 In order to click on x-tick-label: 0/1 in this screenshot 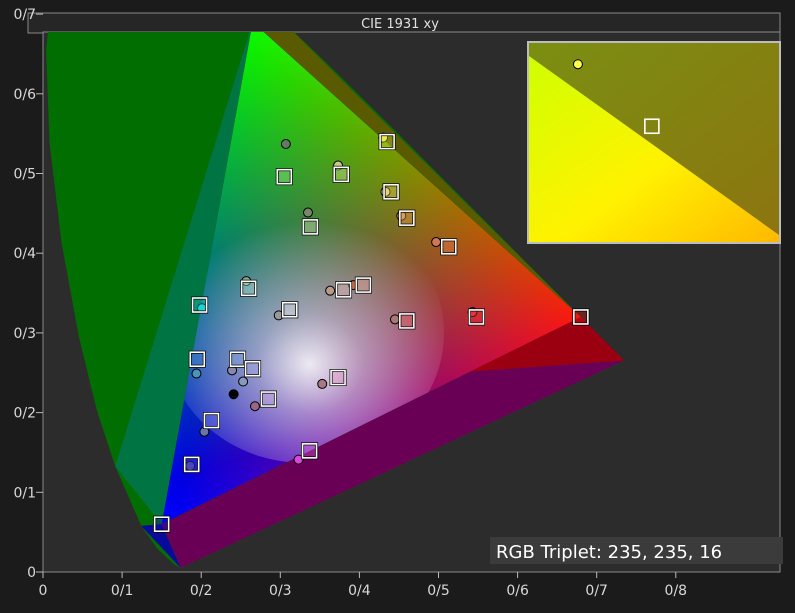, I will do `click(122, 591)`.